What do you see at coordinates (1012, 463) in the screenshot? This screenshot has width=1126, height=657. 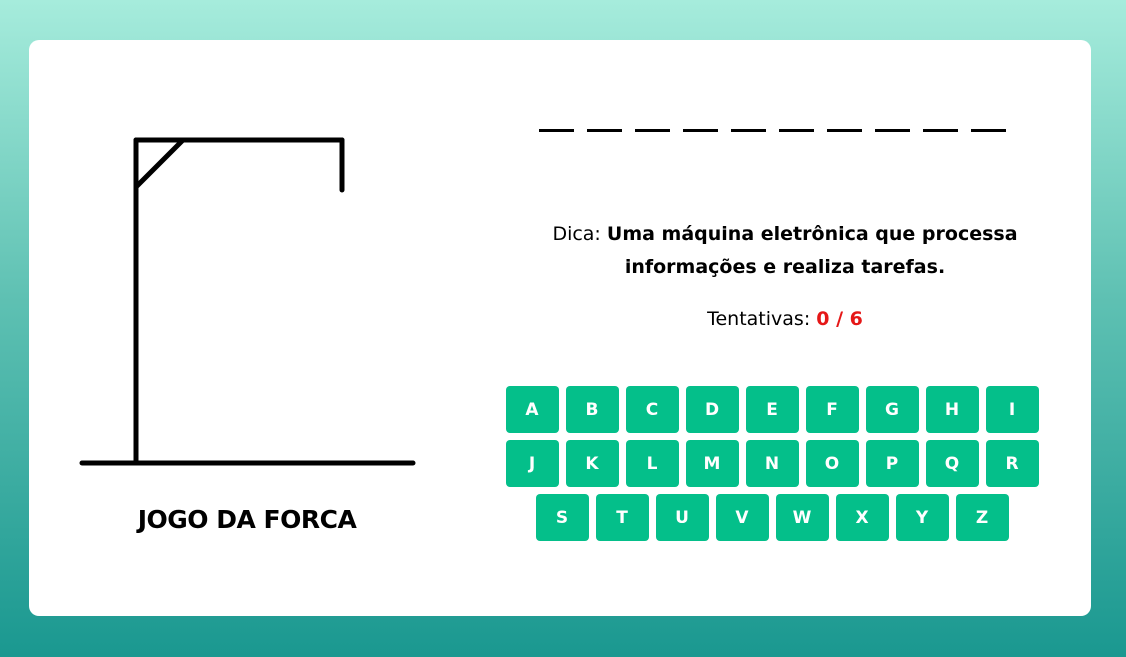 I see `key-r: R` at bounding box center [1012, 463].